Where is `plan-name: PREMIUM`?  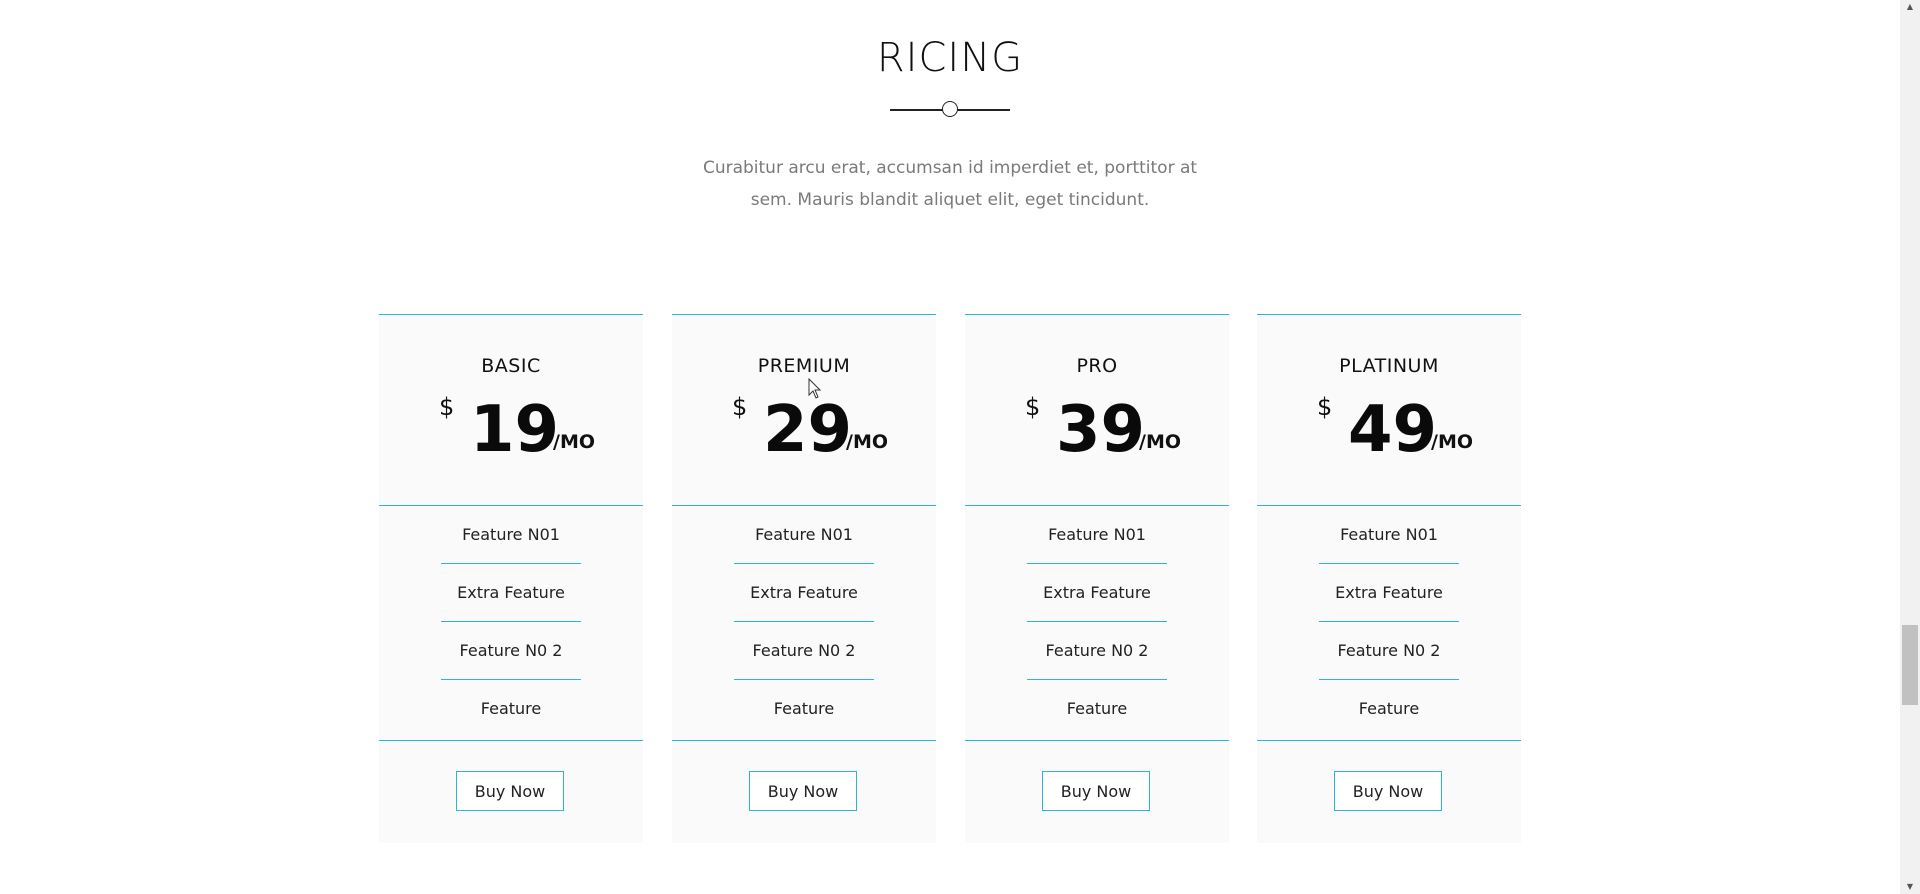
plan-name: PREMIUM is located at coordinates (804, 366).